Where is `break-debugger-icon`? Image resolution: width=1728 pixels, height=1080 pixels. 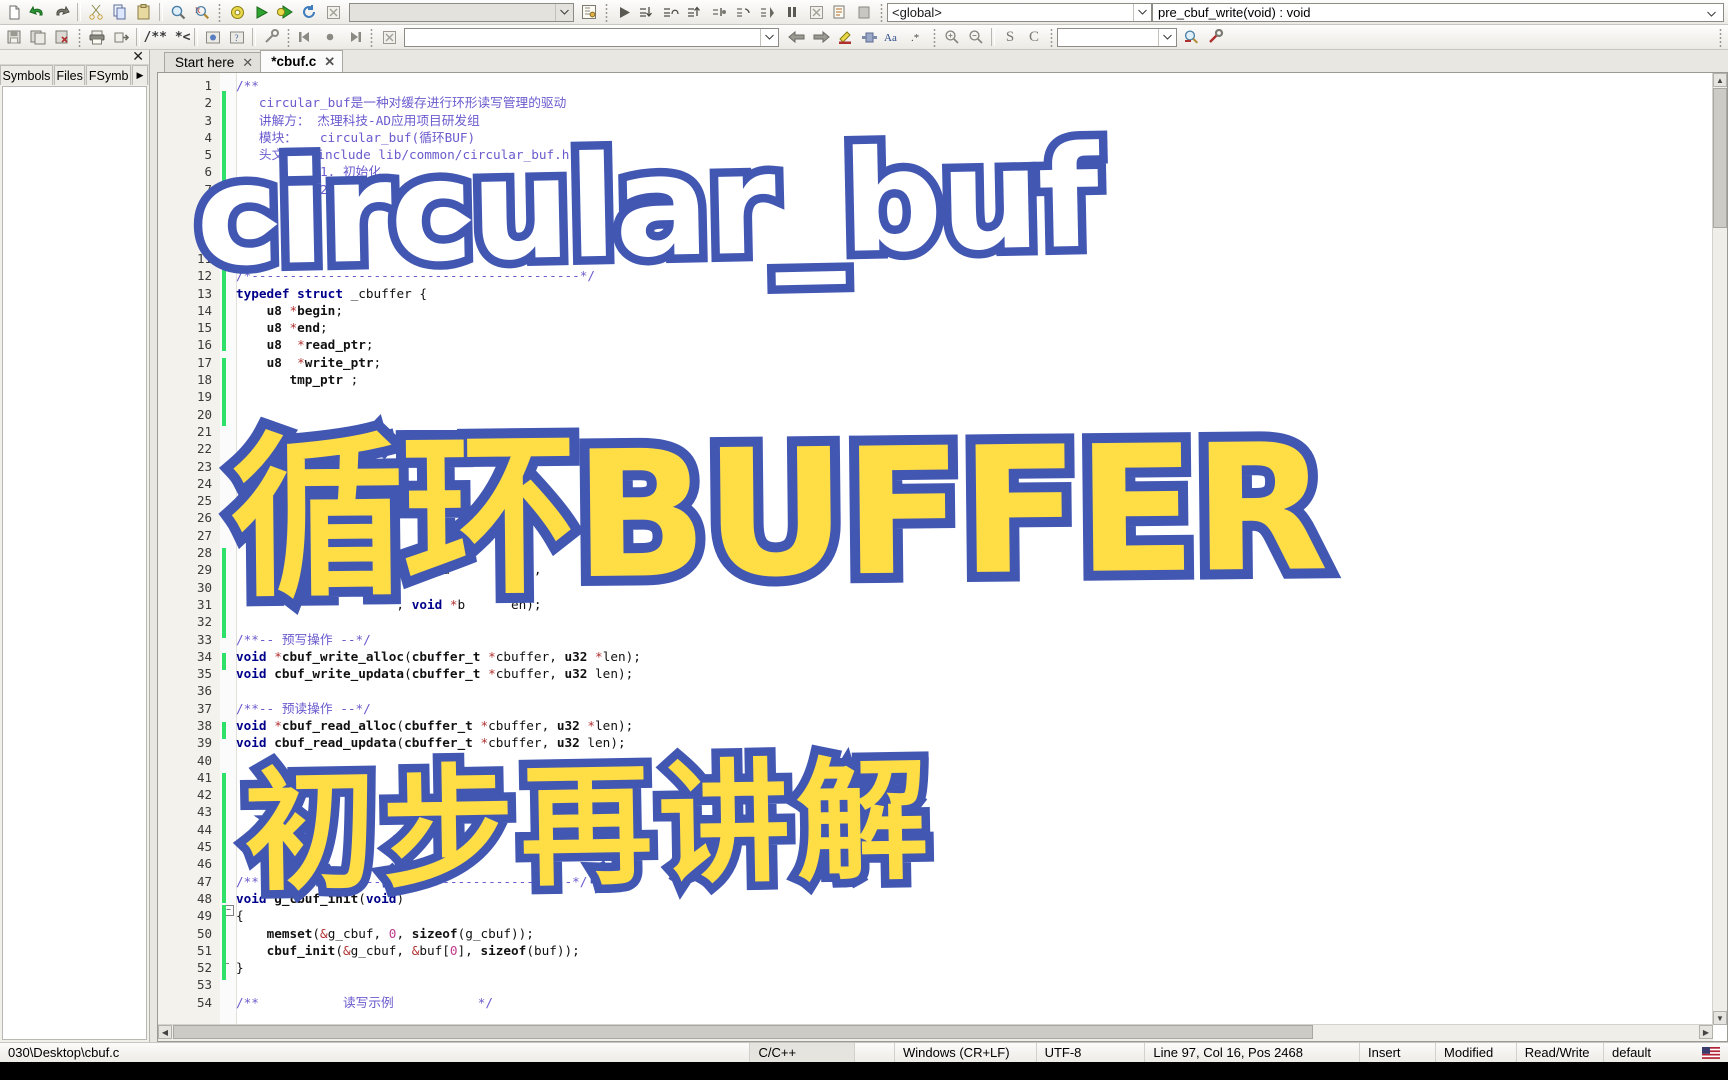 break-debugger-icon is located at coordinates (792, 12).